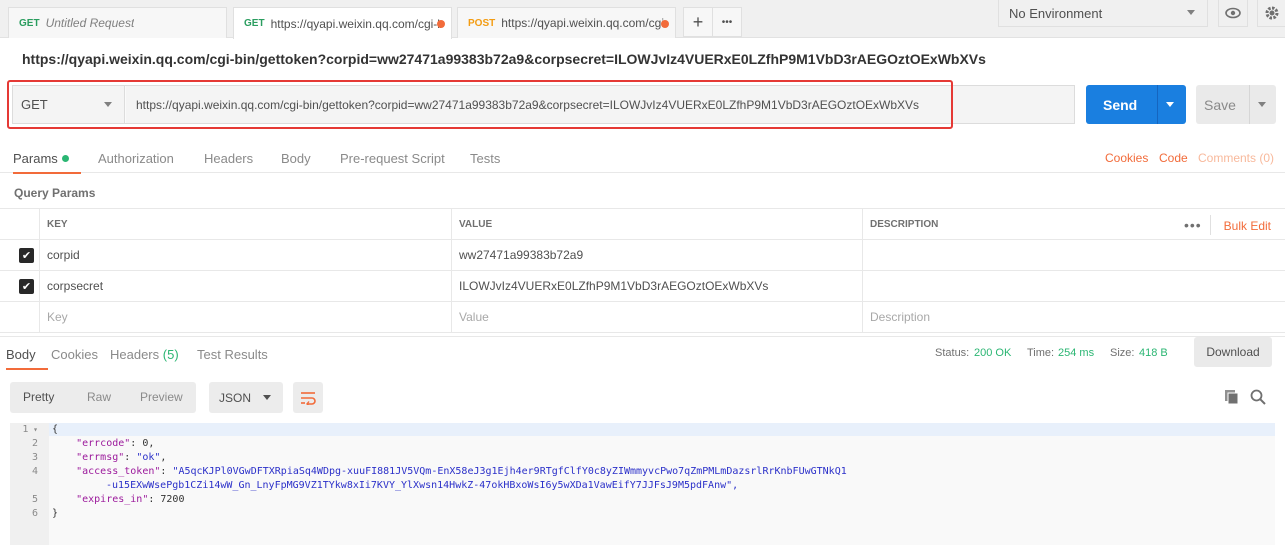 This screenshot has width=1285, height=545. What do you see at coordinates (1120, 104) in the screenshot?
I see `send-label: Send` at bounding box center [1120, 104].